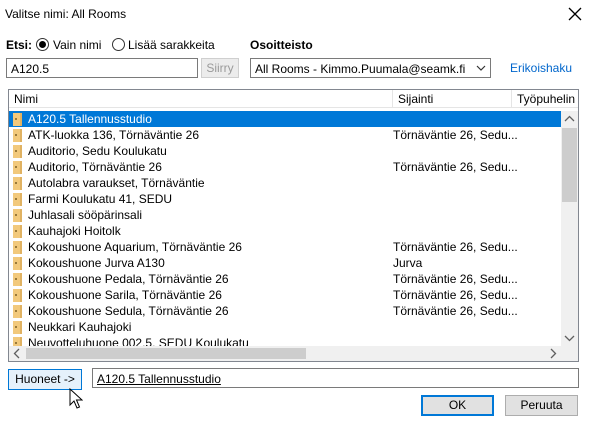  Describe the element at coordinates (546, 99) in the screenshot. I see `column-header-work-phone: Työpuhelin` at that location.